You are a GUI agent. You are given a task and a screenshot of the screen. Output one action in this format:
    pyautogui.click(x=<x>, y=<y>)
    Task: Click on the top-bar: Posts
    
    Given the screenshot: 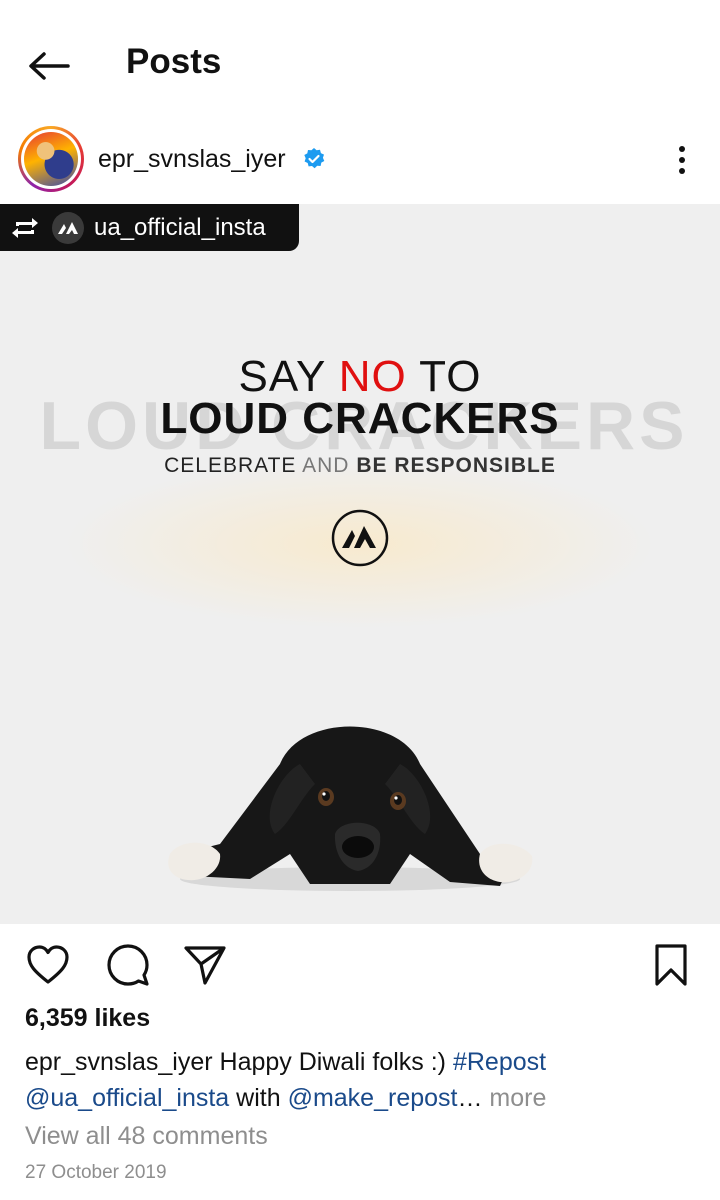 What is the action you would take?
    pyautogui.click(x=360, y=60)
    